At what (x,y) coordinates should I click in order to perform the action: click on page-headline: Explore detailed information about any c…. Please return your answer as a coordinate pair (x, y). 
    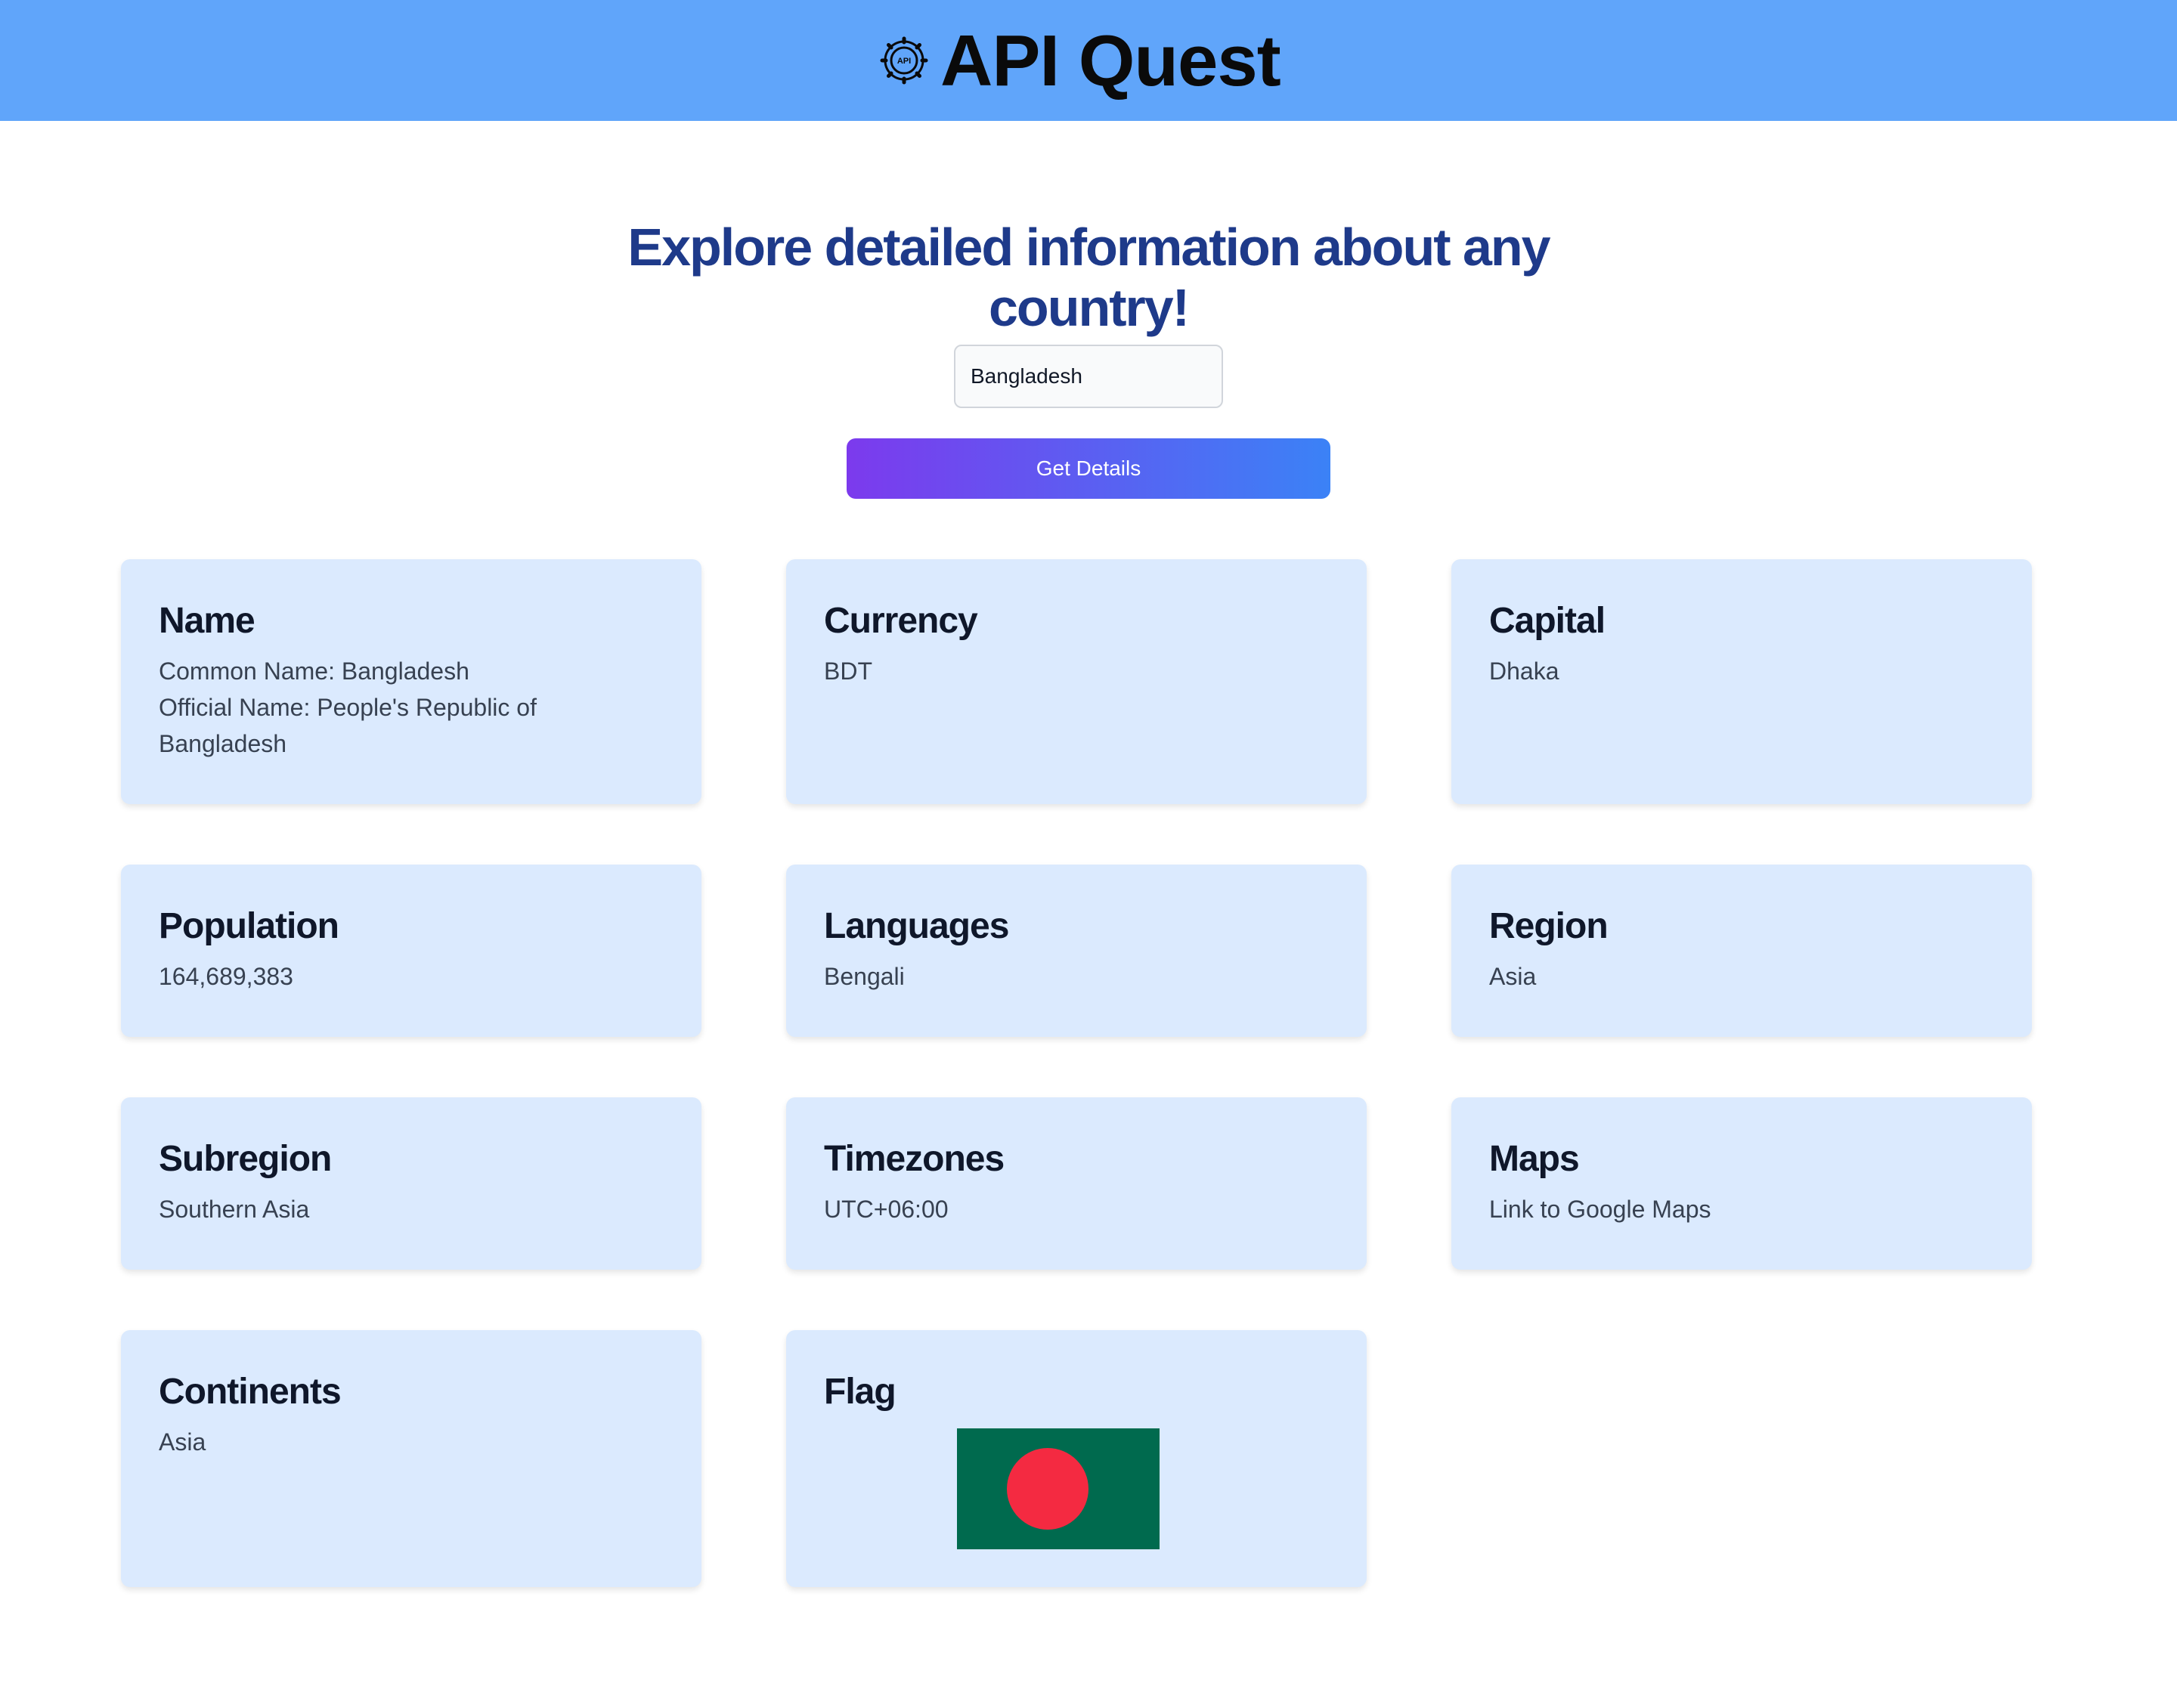
    Looking at the image, I should click on (1088, 277).